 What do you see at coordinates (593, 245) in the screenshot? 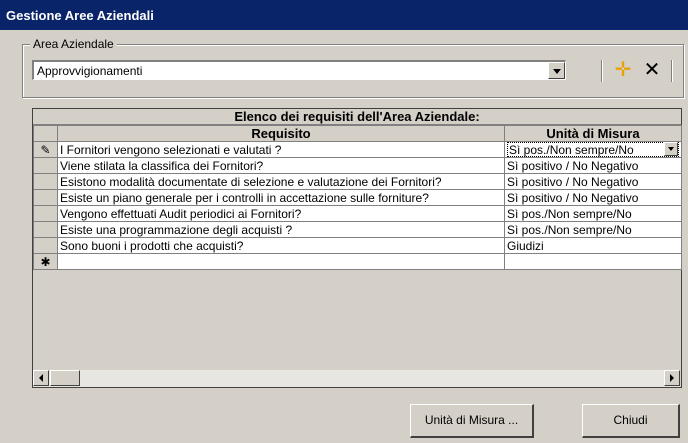
I see `cell-unita: Giudizi` at bounding box center [593, 245].